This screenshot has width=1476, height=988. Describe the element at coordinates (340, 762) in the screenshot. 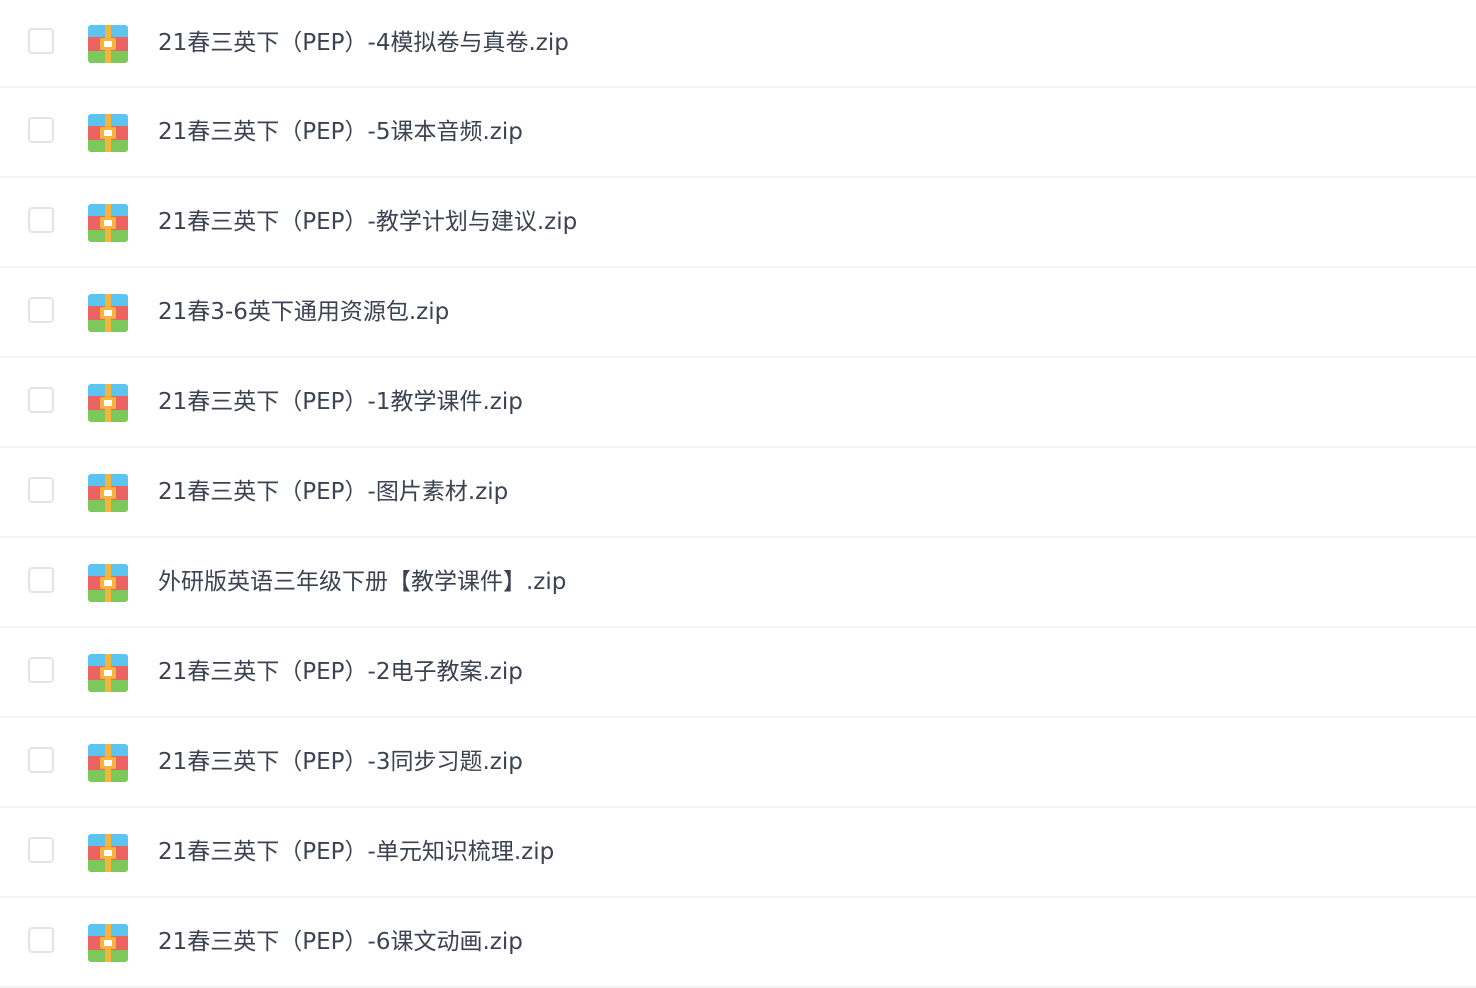

I see `file-name: 21春三英下（PEP）-3同步习题.zip` at that location.